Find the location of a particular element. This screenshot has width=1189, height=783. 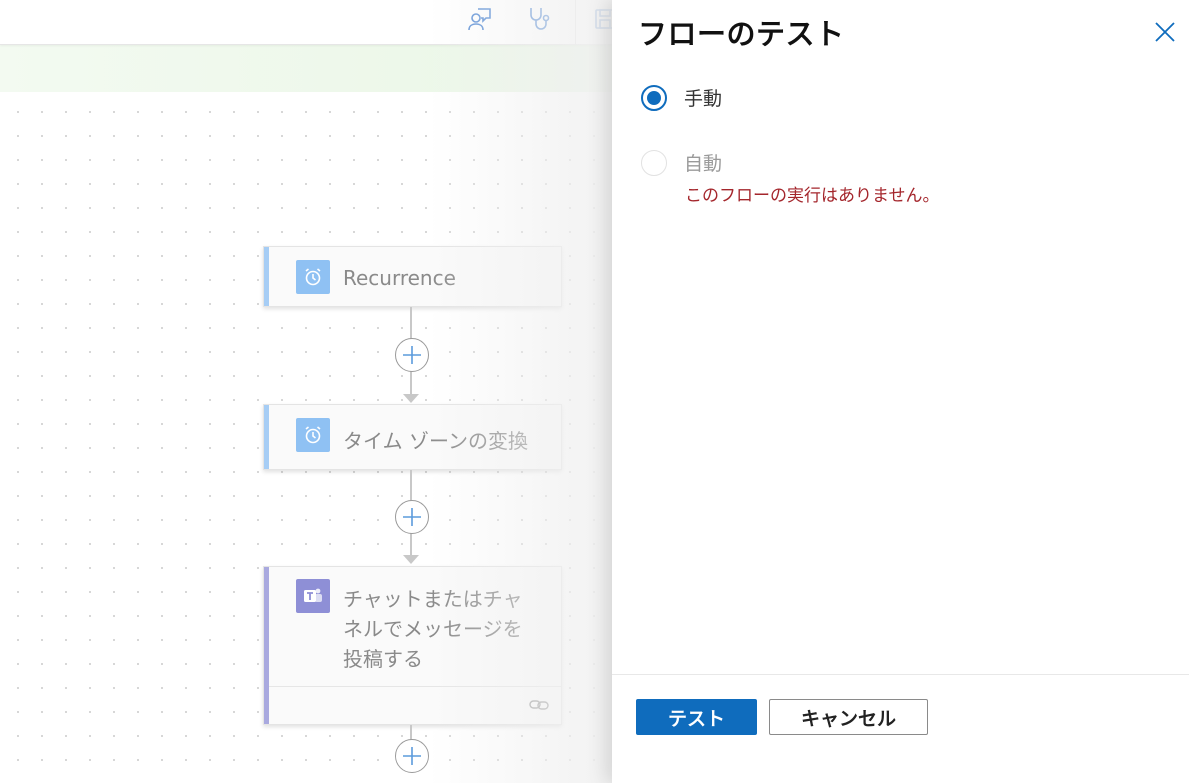

test-button: テスト is located at coordinates (696, 717).